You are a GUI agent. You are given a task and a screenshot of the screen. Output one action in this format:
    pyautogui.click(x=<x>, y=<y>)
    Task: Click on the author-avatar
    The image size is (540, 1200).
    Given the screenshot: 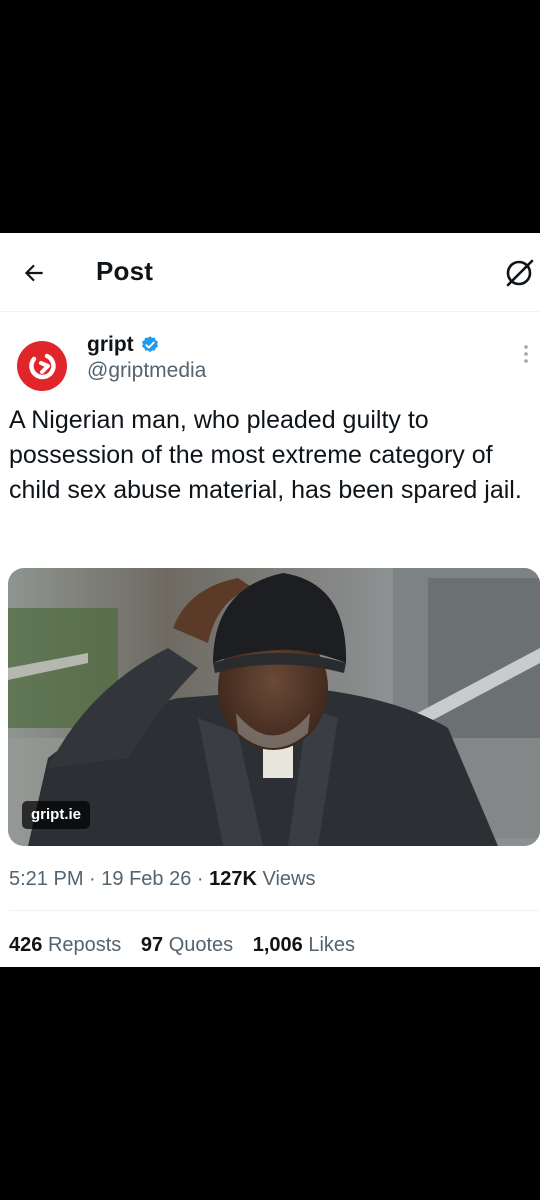 What is the action you would take?
    pyautogui.click(x=42, y=366)
    